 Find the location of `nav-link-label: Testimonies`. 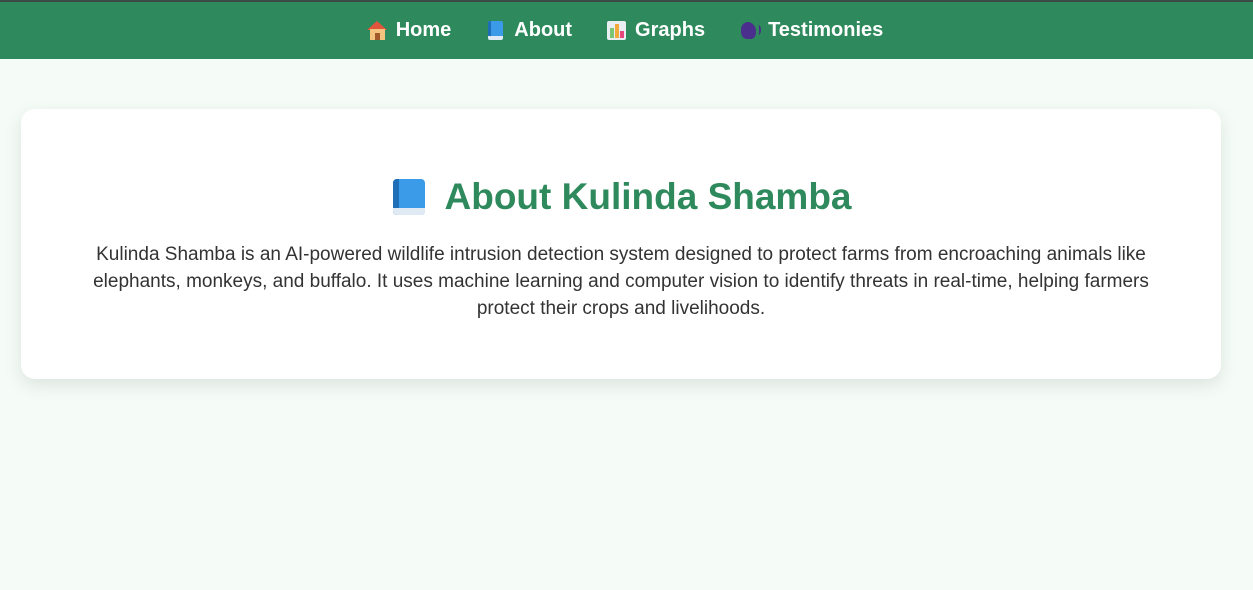

nav-link-label: Testimonies is located at coordinates (826, 30).